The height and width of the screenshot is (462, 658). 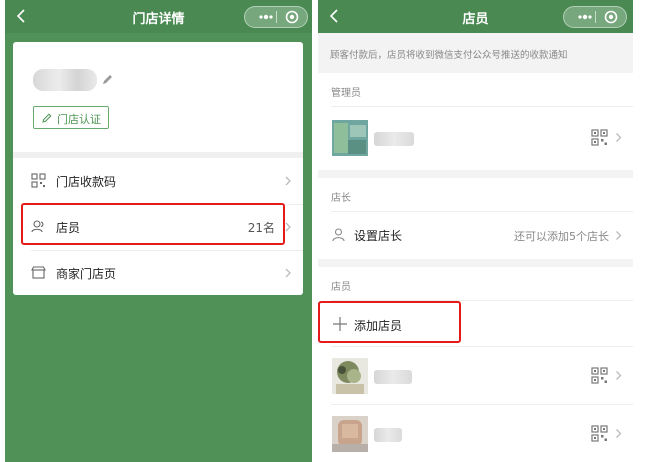 What do you see at coordinates (158, 272) in the screenshot?
I see `row-merchant-page: 商家门店页` at bounding box center [158, 272].